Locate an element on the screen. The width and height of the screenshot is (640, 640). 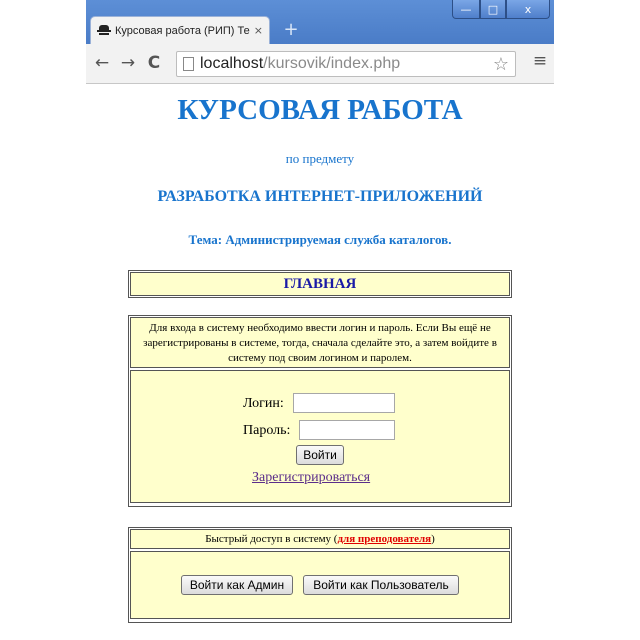
new-tab-button: + is located at coordinates (291, 29).